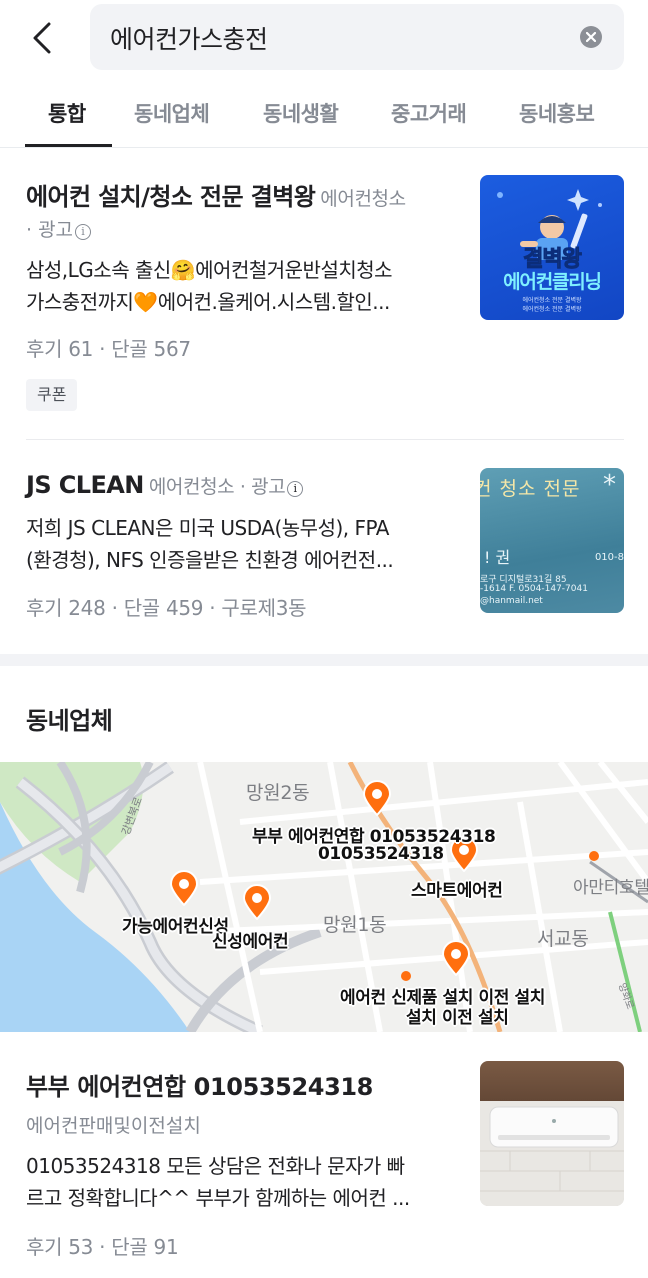 The image size is (648, 1278). Describe the element at coordinates (363, 199) in the screenshot. I see `ad-category: 에어컨청소` at that location.